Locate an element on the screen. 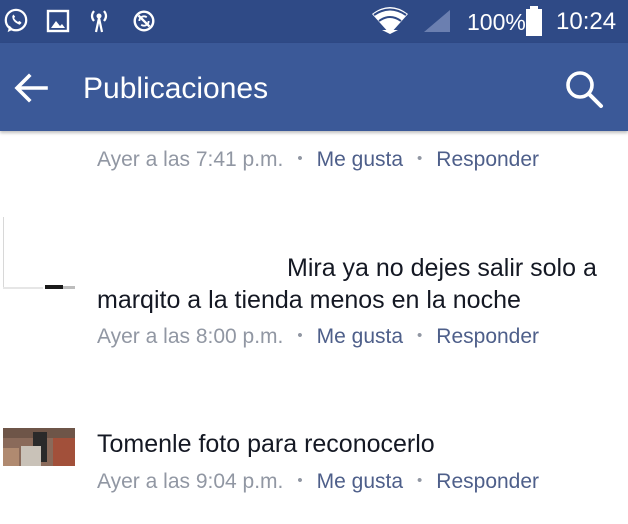  comment-time: Ayer a las 8:00 p.m. is located at coordinates (190, 336).